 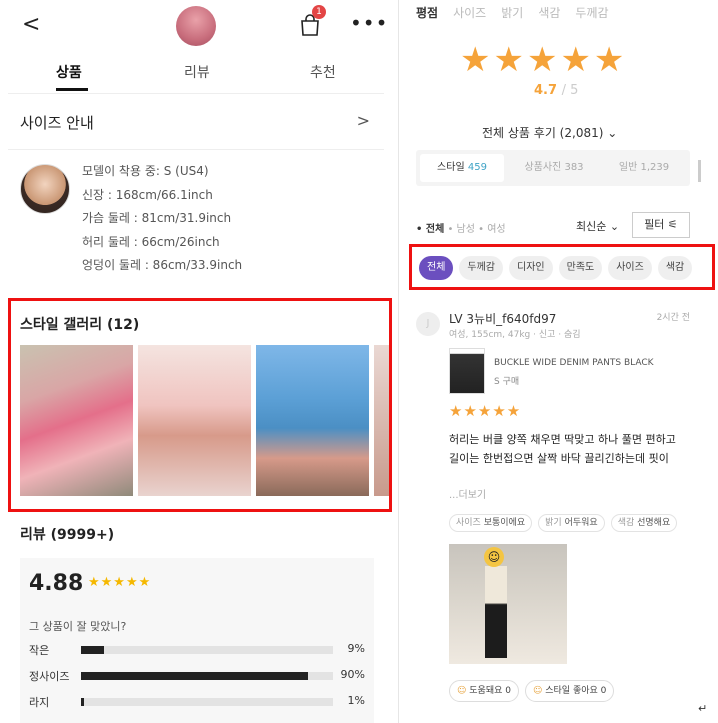 I want to click on style-gallery-title: 스타일 갤러리 (12), so click(x=80, y=325).